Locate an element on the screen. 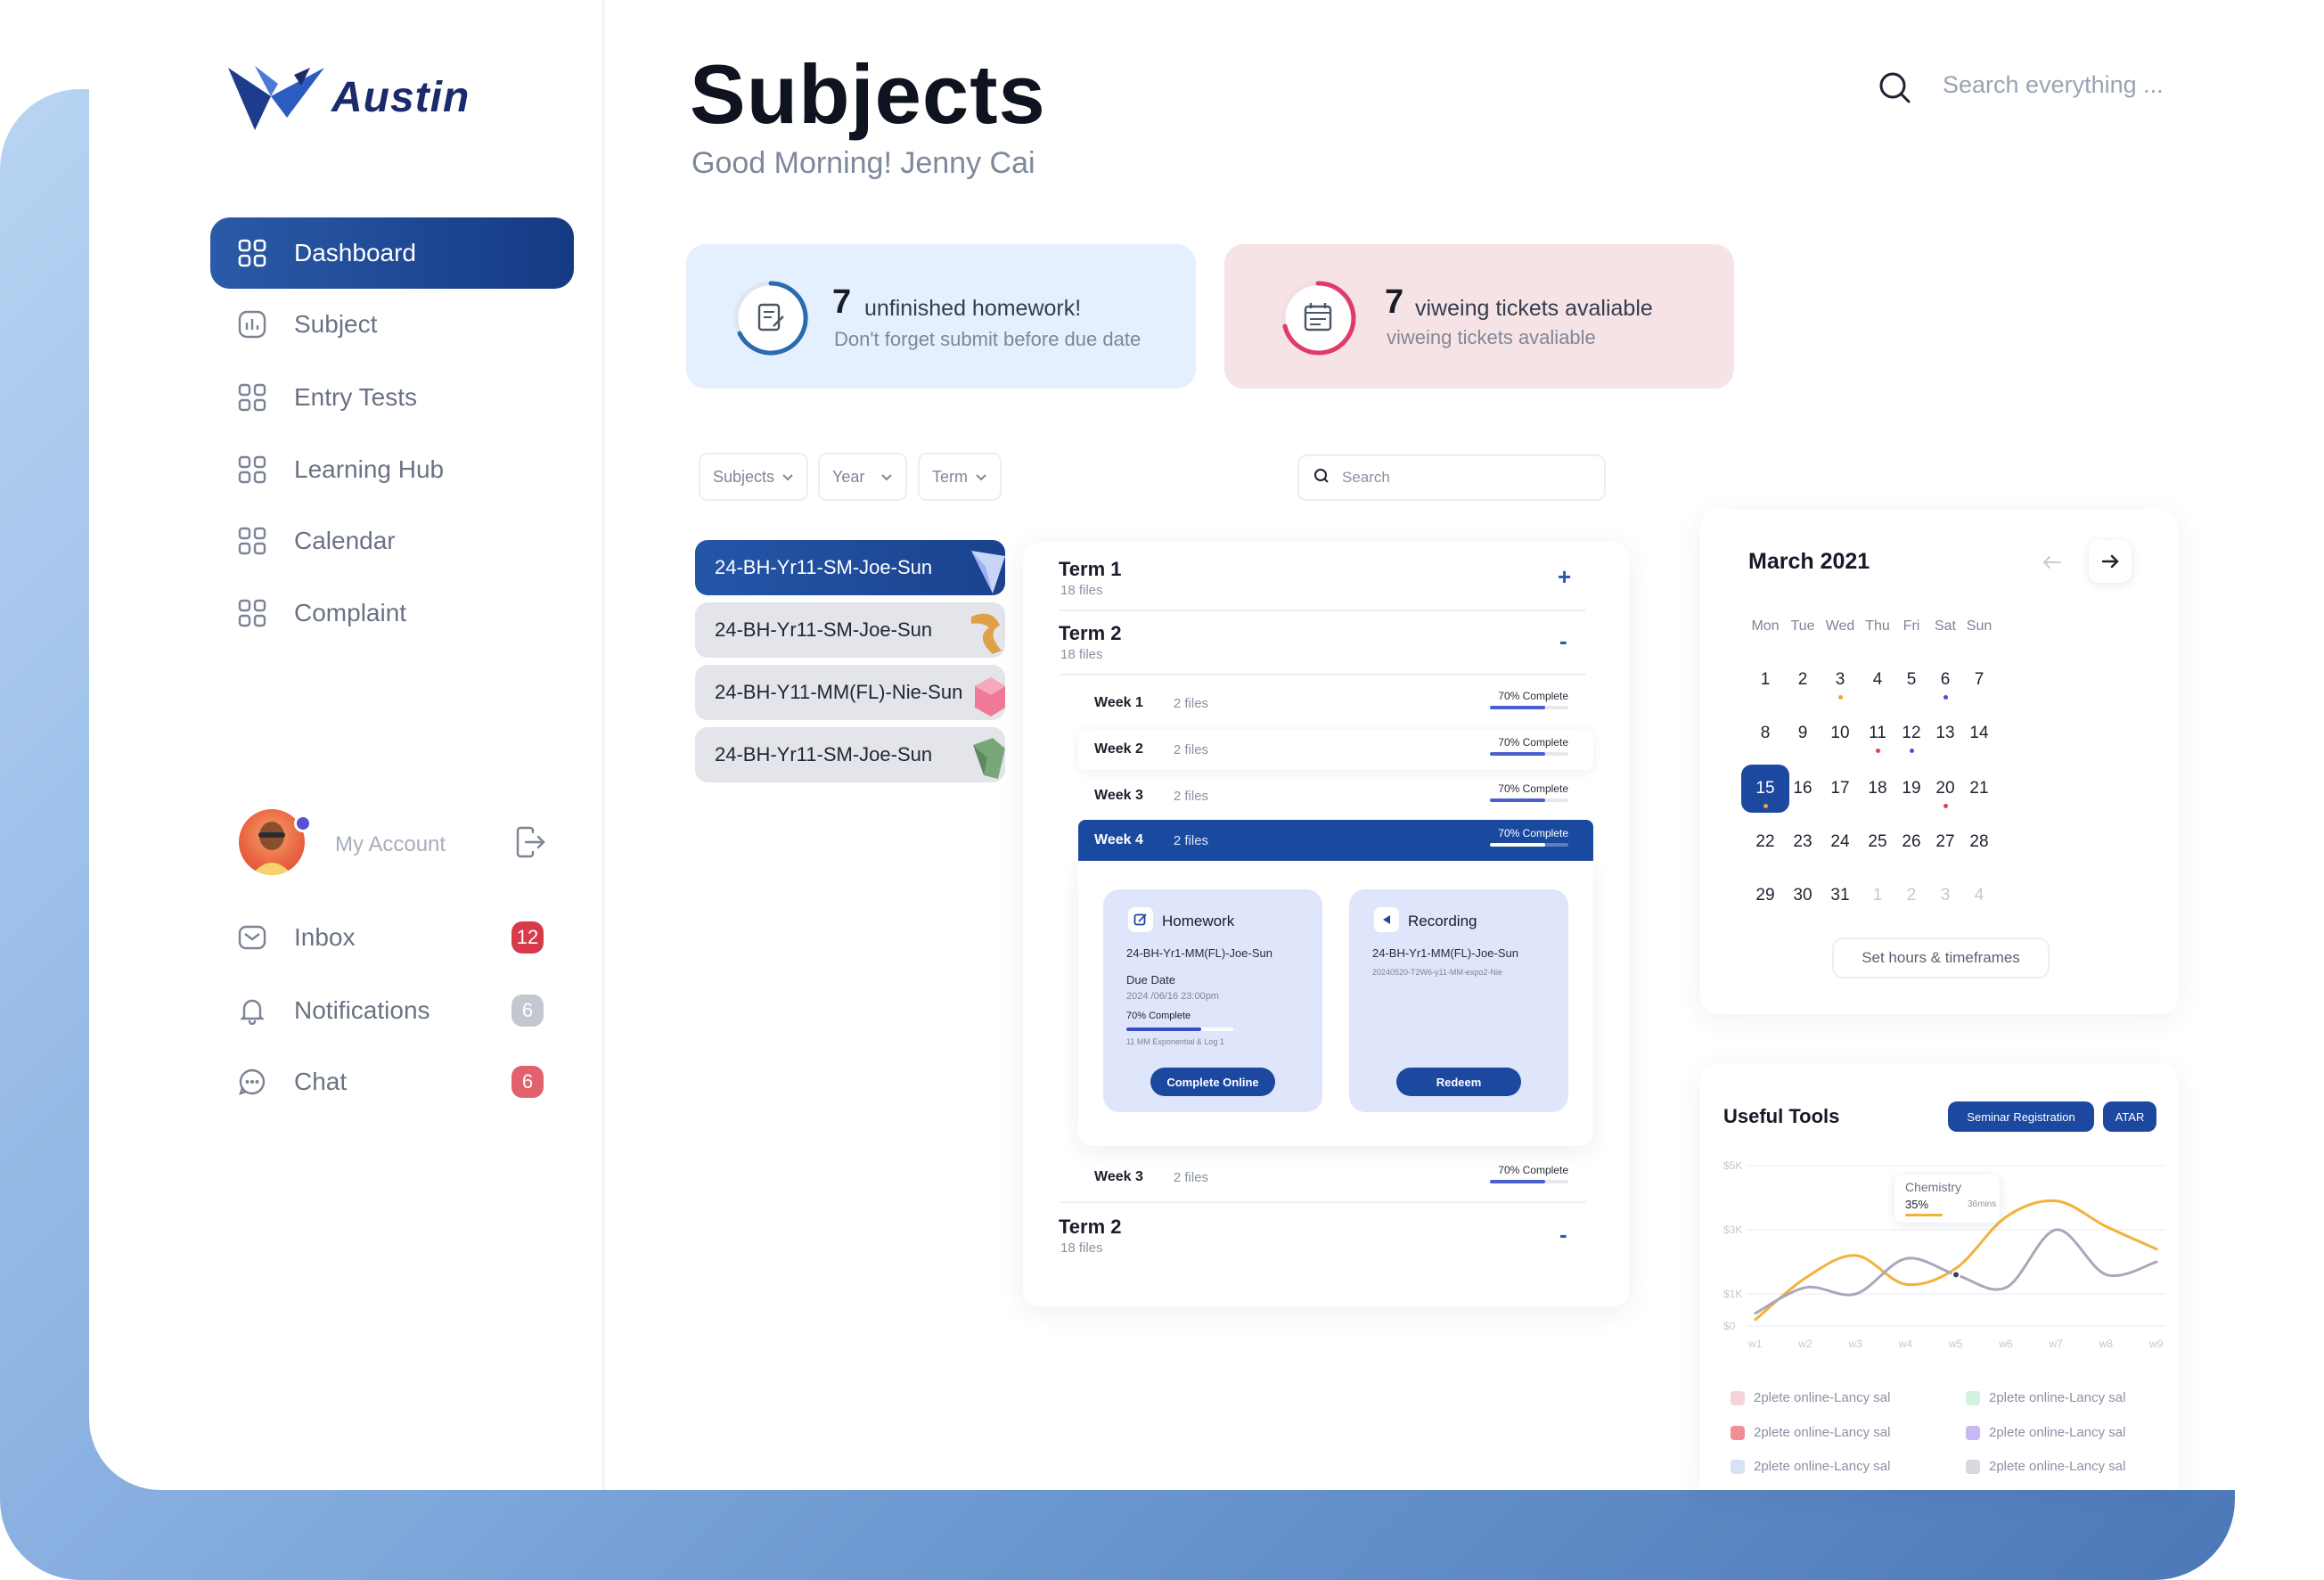 This screenshot has height=1580, width=2324. sidebar-item-inbox: Inbox 12 is located at coordinates (392, 937).